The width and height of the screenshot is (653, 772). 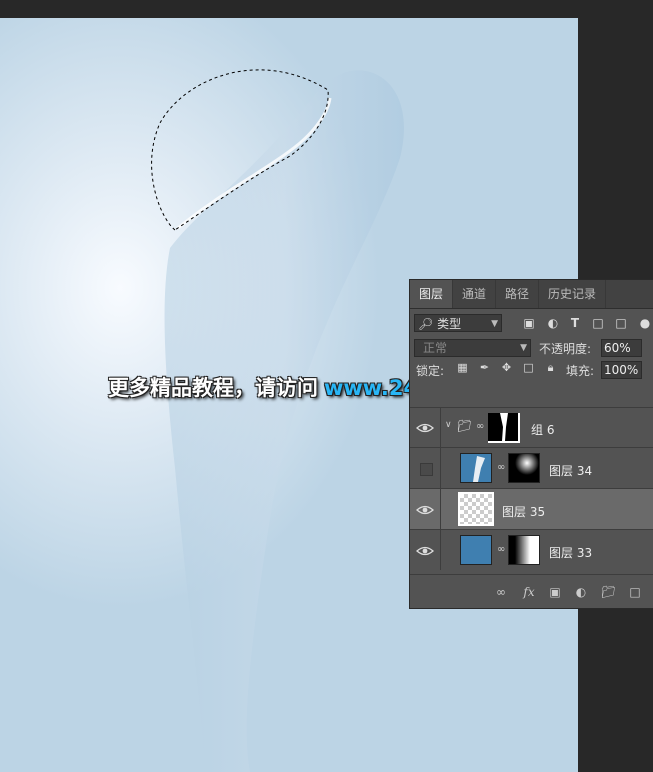 I want to click on filter-row: 🔎︎ 类型 ▼ ▣ ◐ T □ □ ●, so click(x=531, y=323).